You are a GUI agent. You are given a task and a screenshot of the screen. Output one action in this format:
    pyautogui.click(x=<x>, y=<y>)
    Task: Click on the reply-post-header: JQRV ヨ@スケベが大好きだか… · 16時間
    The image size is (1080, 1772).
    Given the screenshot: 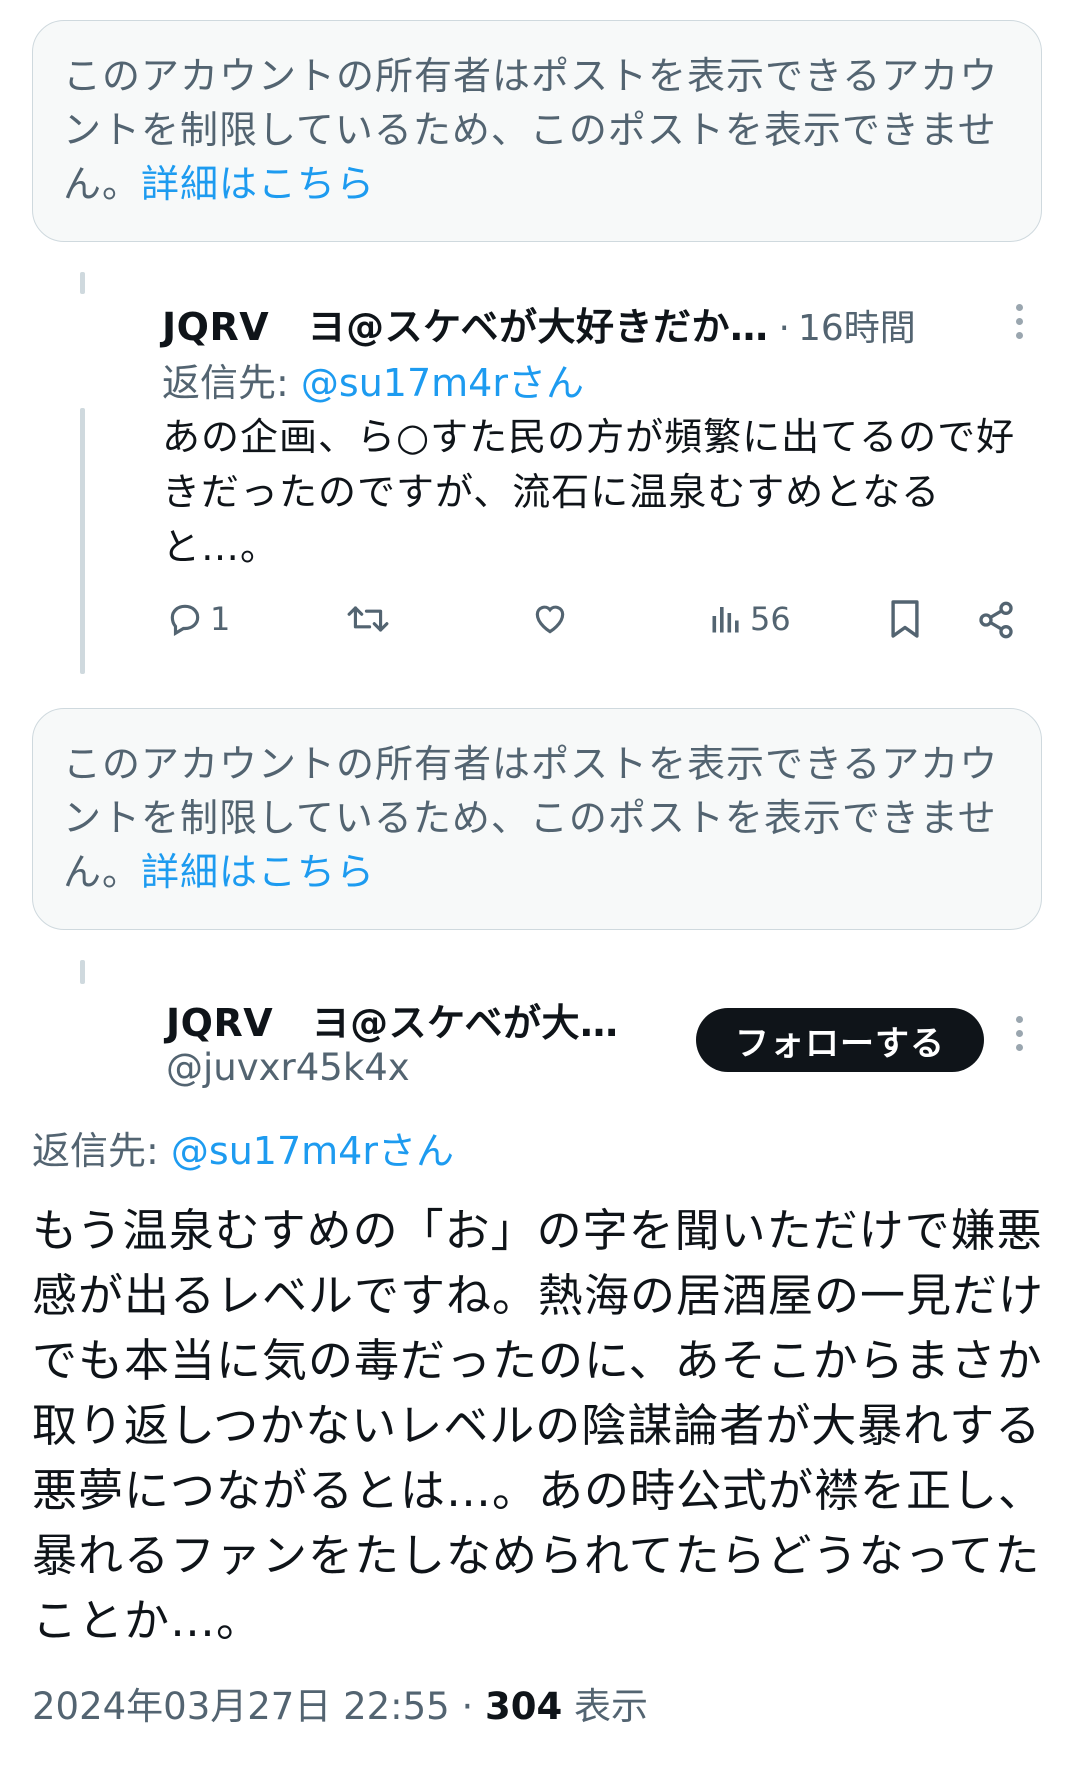 What is the action you would take?
    pyautogui.click(x=539, y=323)
    